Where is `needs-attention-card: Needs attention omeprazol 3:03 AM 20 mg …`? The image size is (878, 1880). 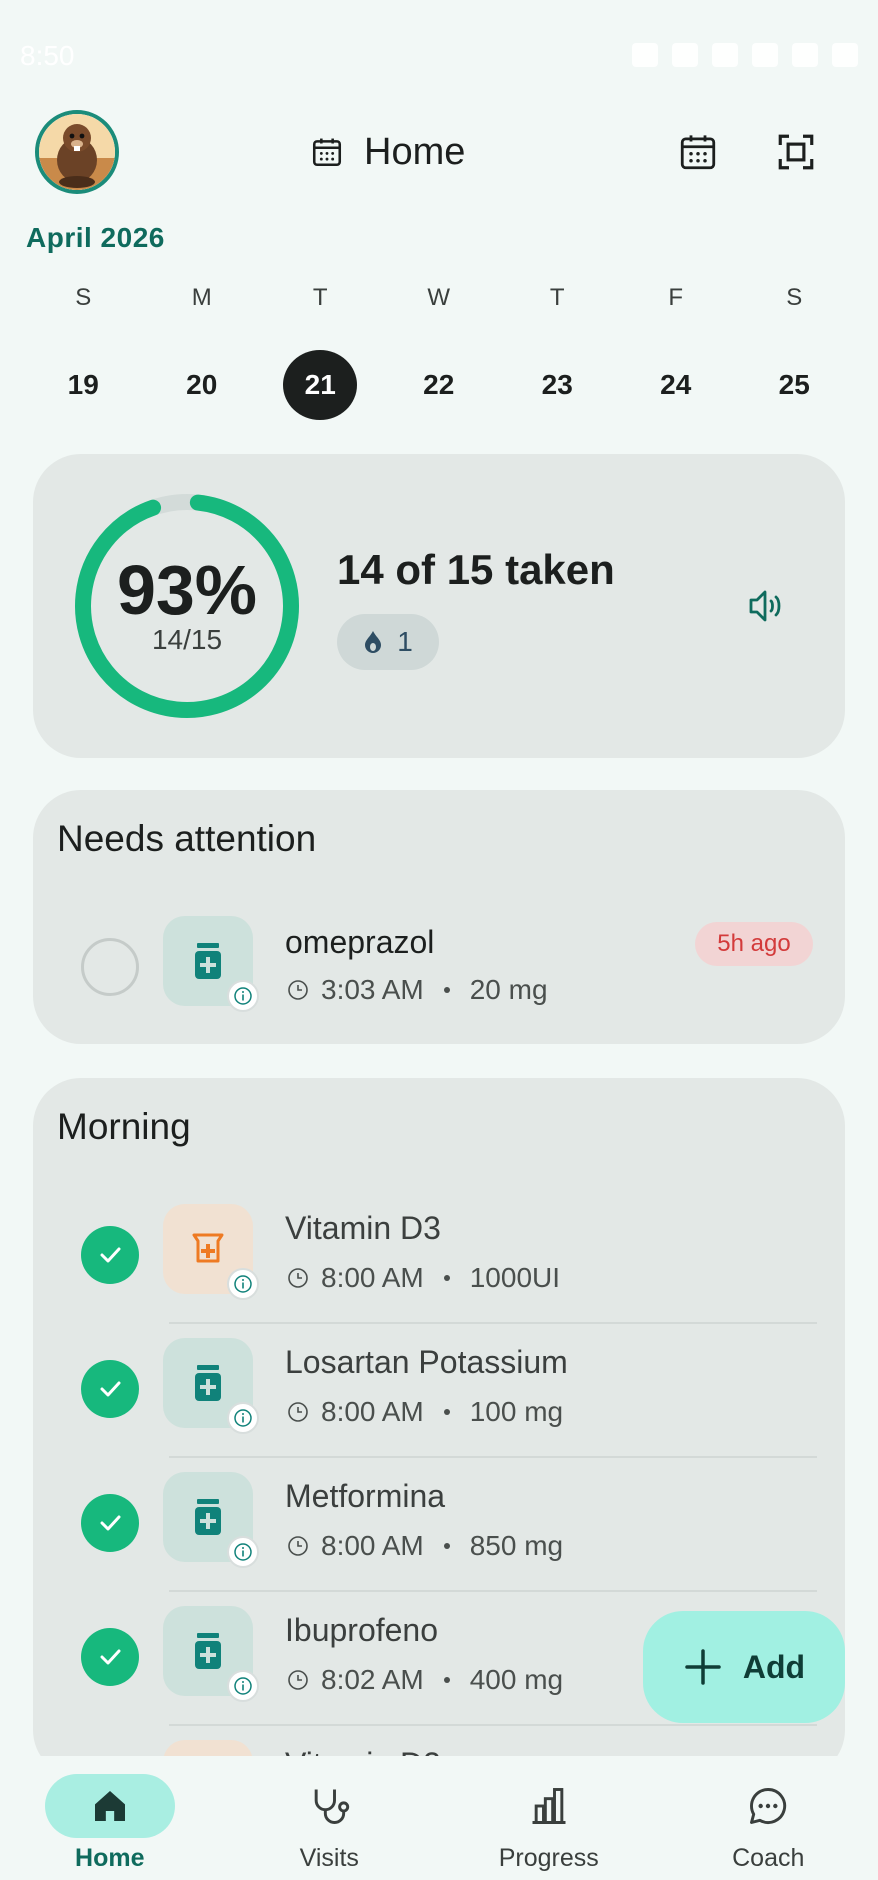 needs-attention-card: Needs attention omeprazol 3:03 AM 20 mg … is located at coordinates (439, 917).